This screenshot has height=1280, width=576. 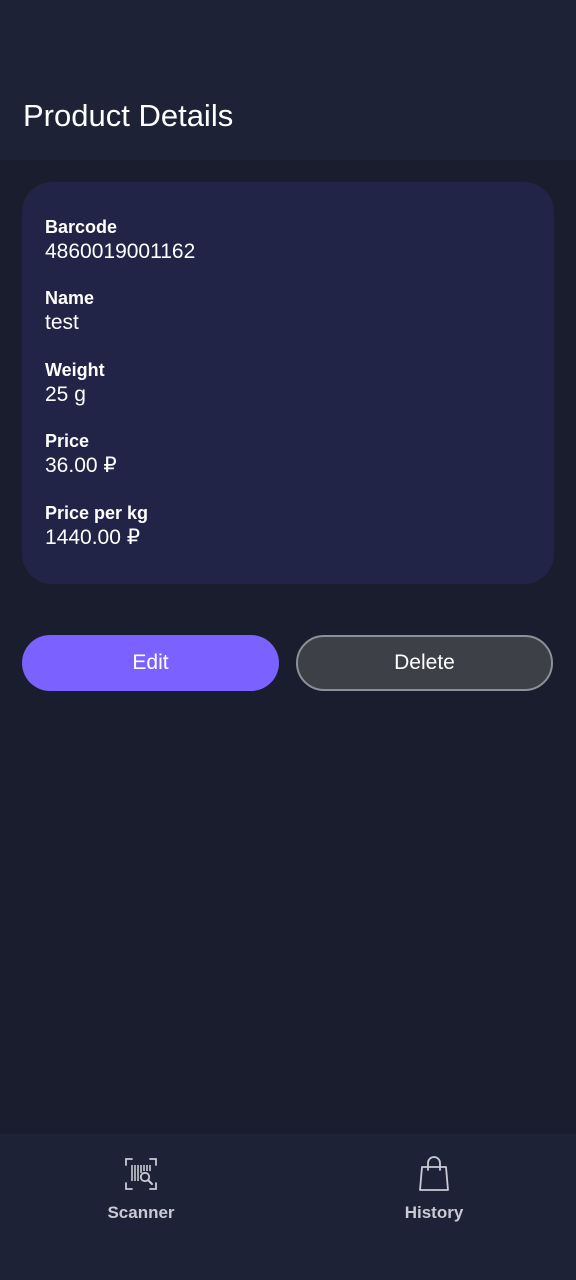 I want to click on weight-value: 25 g, so click(x=65, y=394).